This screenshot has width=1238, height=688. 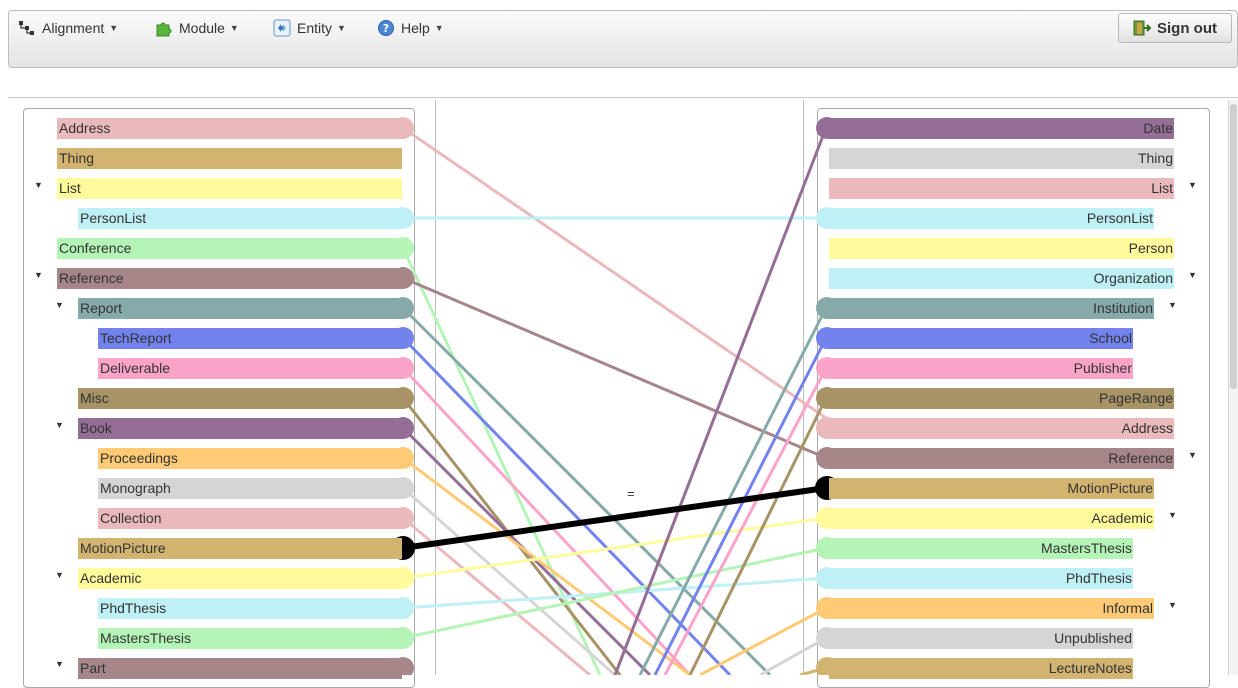 What do you see at coordinates (229, 248) in the screenshot?
I see `left-class-conference: Conference` at bounding box center [229, 248].